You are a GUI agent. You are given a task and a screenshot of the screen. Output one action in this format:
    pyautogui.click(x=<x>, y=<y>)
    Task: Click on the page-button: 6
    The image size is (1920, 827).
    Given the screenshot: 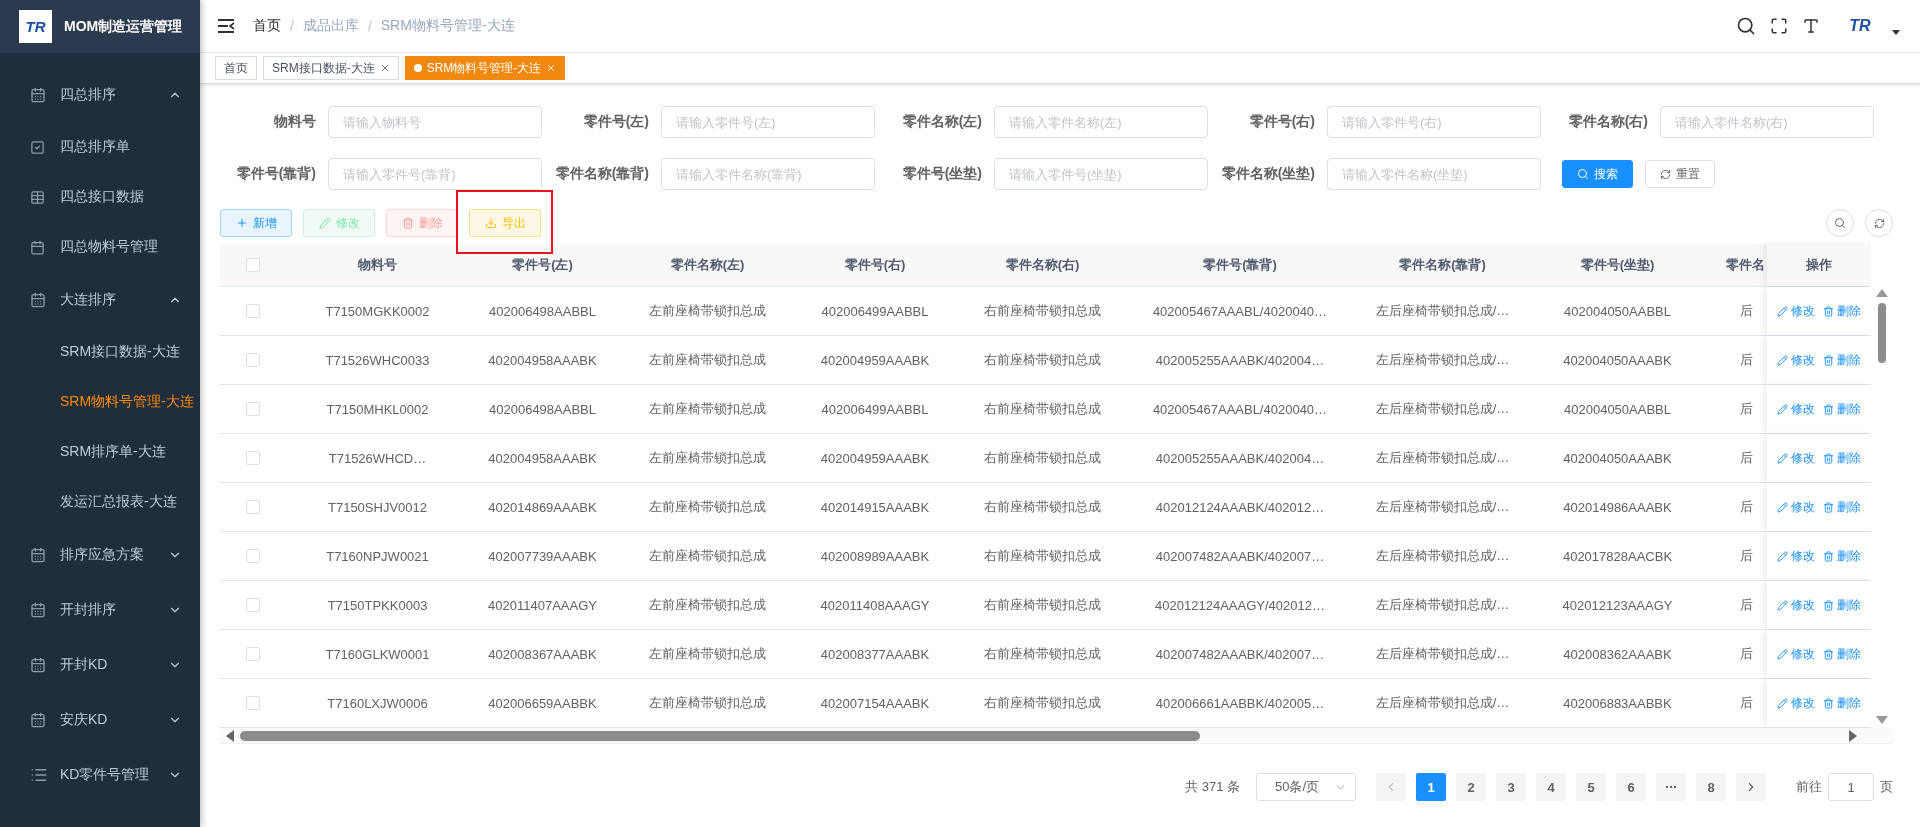 What is the action you would take?
    pyautogui.click(x=1631, y=787)
    